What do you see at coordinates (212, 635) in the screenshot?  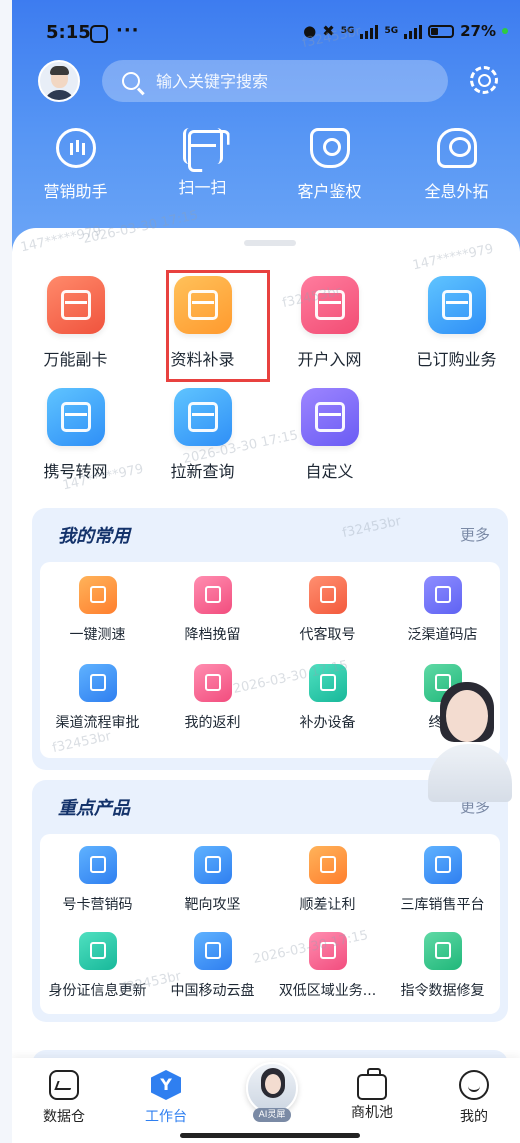 I see `fav-item-label: 降档挽留` at bounding box center [212, 635].